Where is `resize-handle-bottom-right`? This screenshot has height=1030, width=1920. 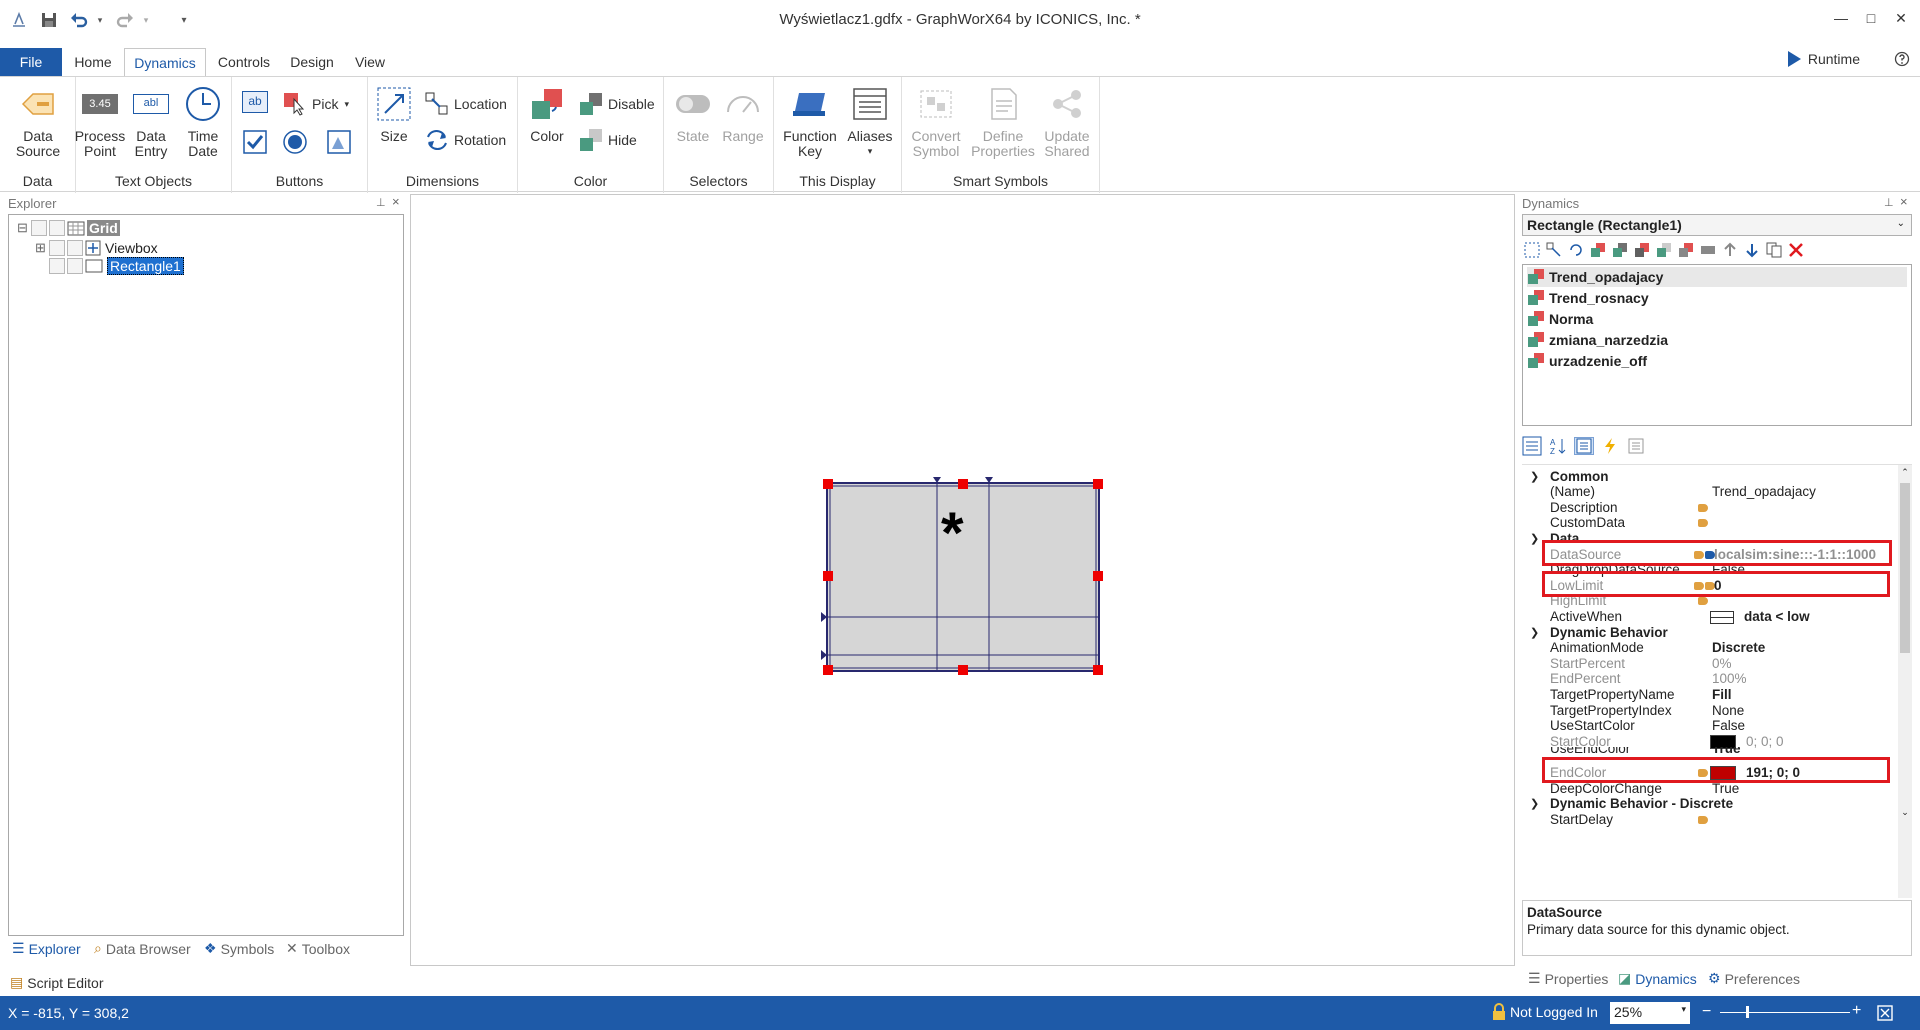 resize-handle-bottom-right is located at coordinates (1098, 670).